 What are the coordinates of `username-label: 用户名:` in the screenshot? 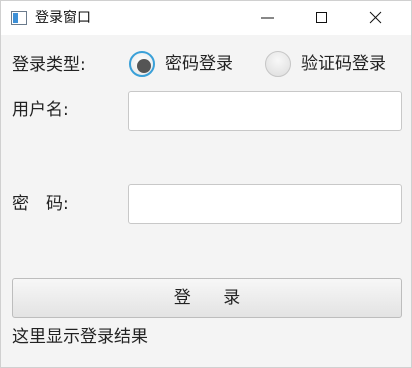 It's located at (40, 110).